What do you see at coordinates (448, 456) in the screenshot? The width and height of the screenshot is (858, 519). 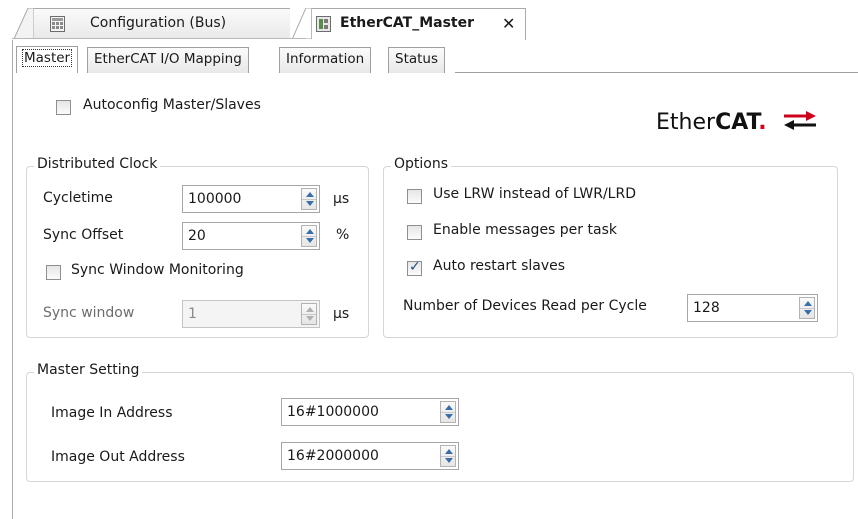 I see `image-out-spin-buttons` at bounding box center [448, 456].